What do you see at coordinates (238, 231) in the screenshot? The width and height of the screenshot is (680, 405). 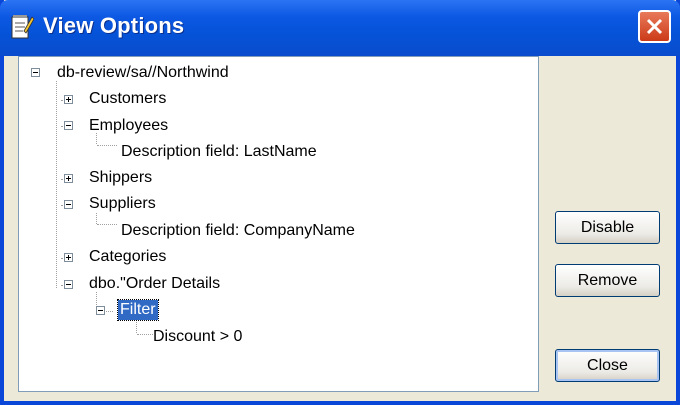 I see `tree-node-description-companyname: Description field: CompanyName` at bounding box center [238, 231].